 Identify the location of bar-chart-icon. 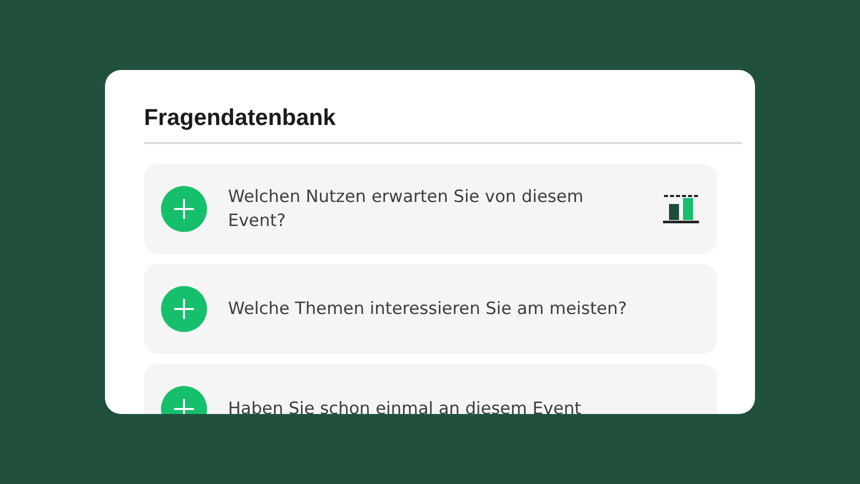
(681, 209).